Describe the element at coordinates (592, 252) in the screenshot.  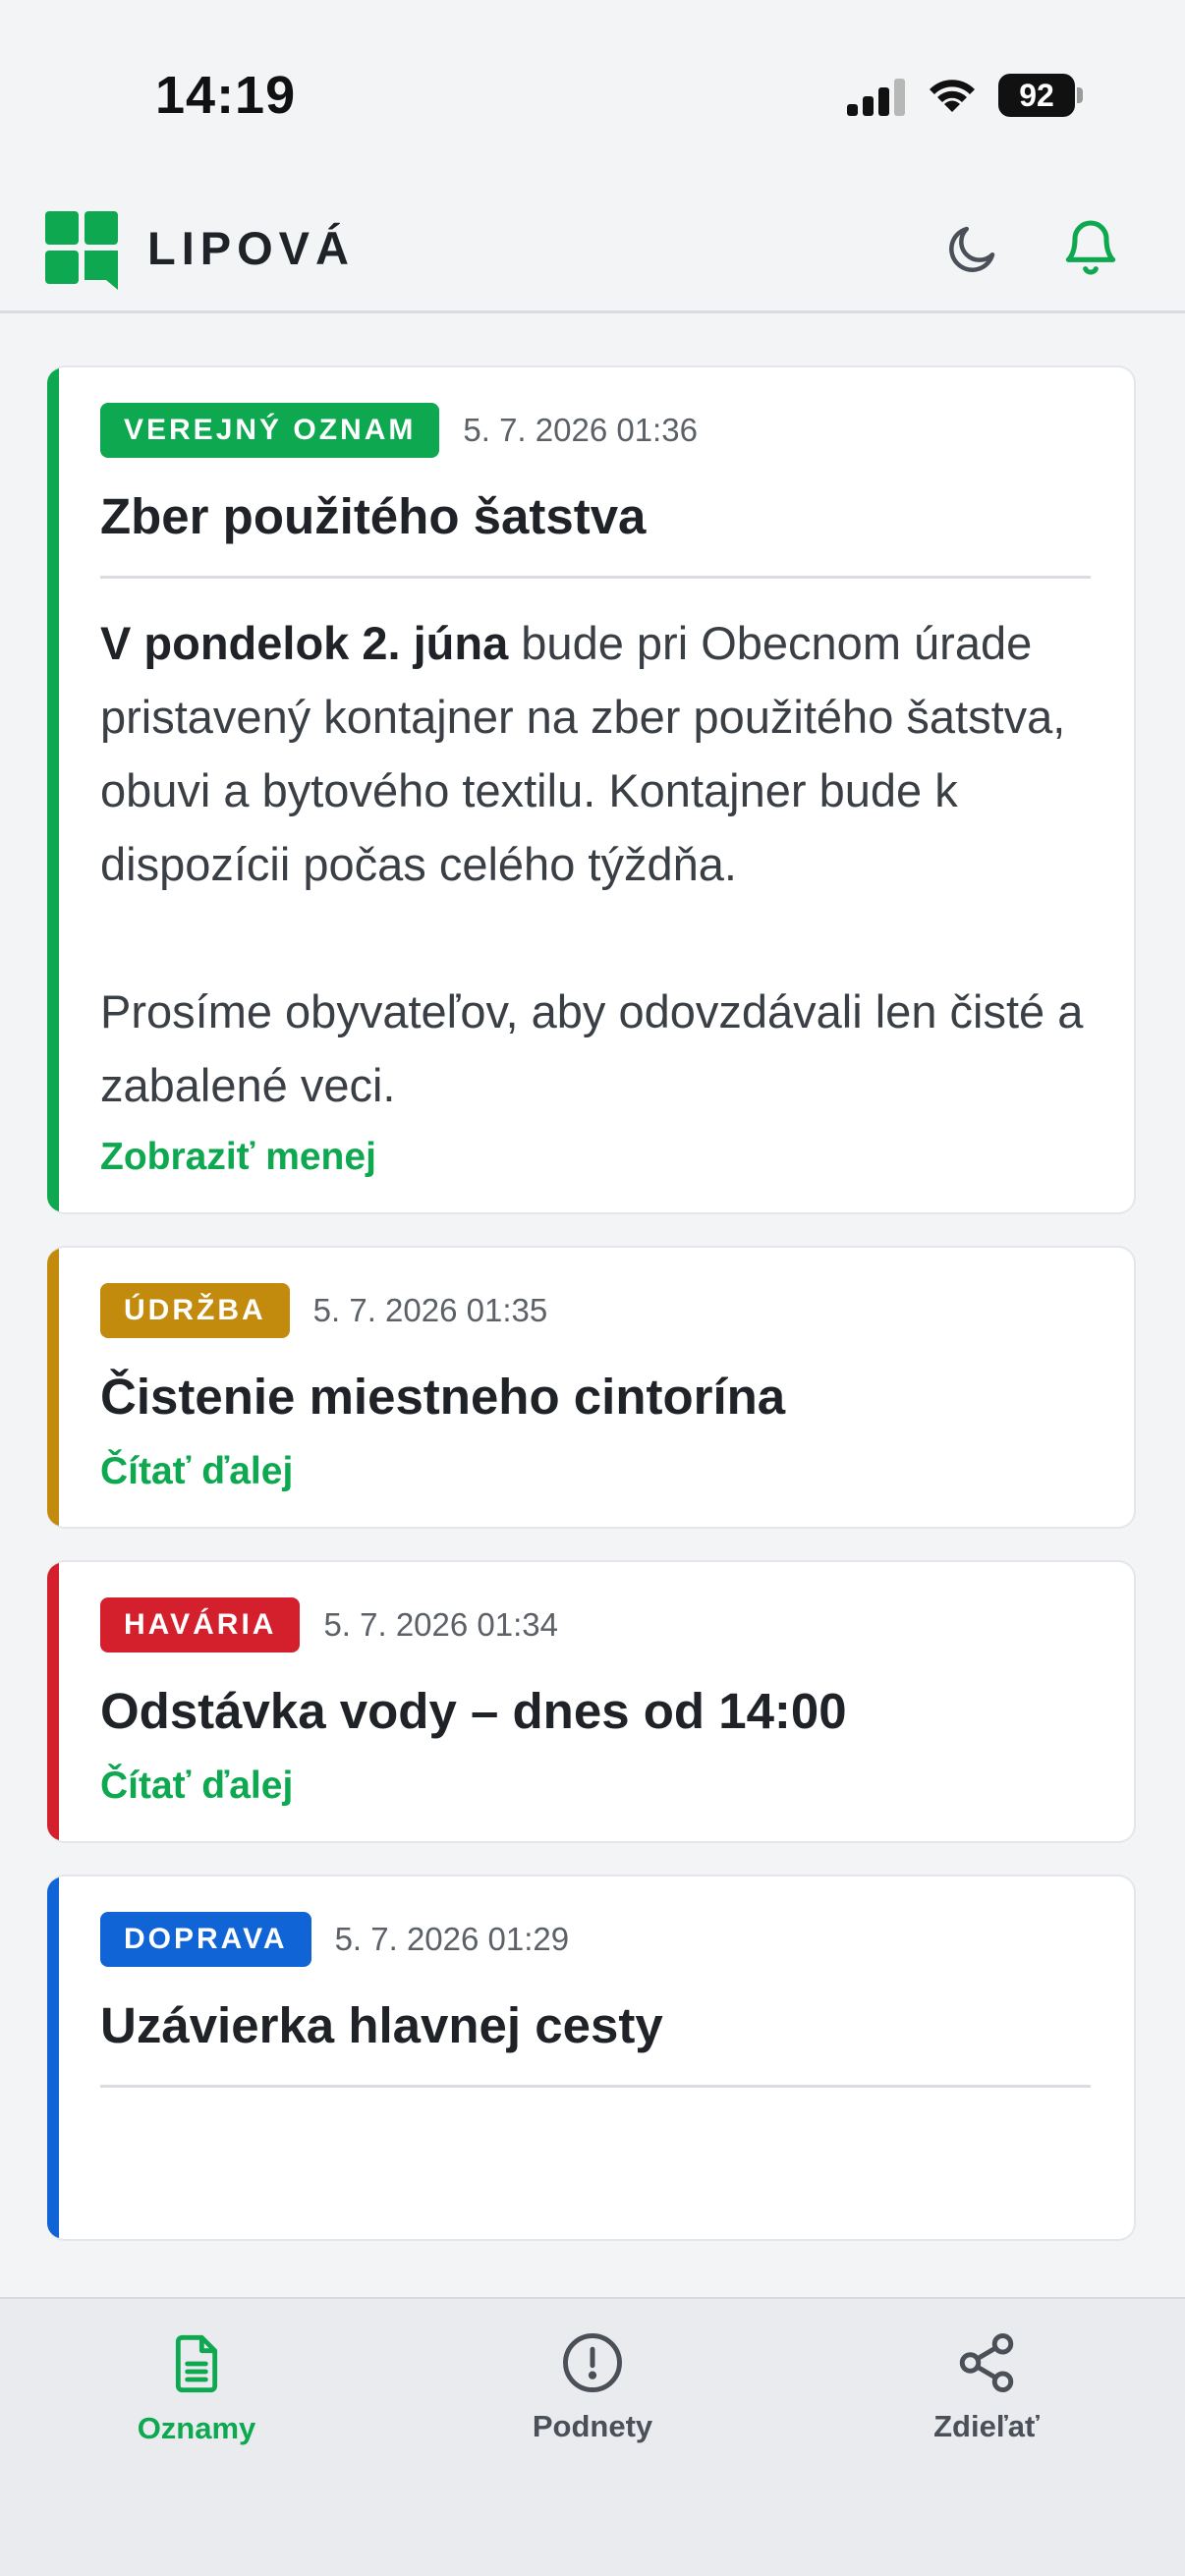
I see `app-header: LIPOVÁ` at that location.